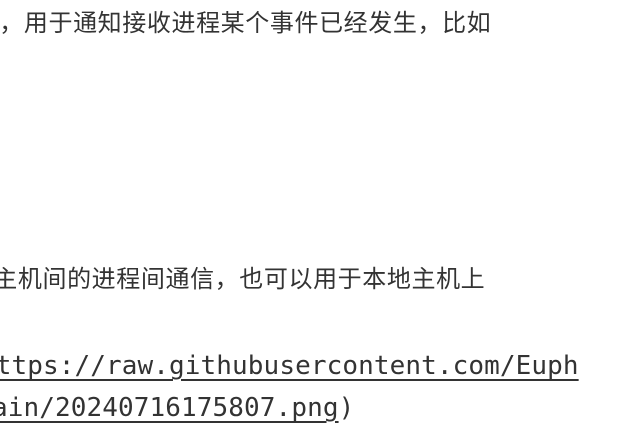 This screenshot has height=439, width=619. Describe the element at coordinates (243, 279) in the screenshot. I see `paragraph-2-text: l主机间的进程间通信，也可以用于本地主机上` at that location.